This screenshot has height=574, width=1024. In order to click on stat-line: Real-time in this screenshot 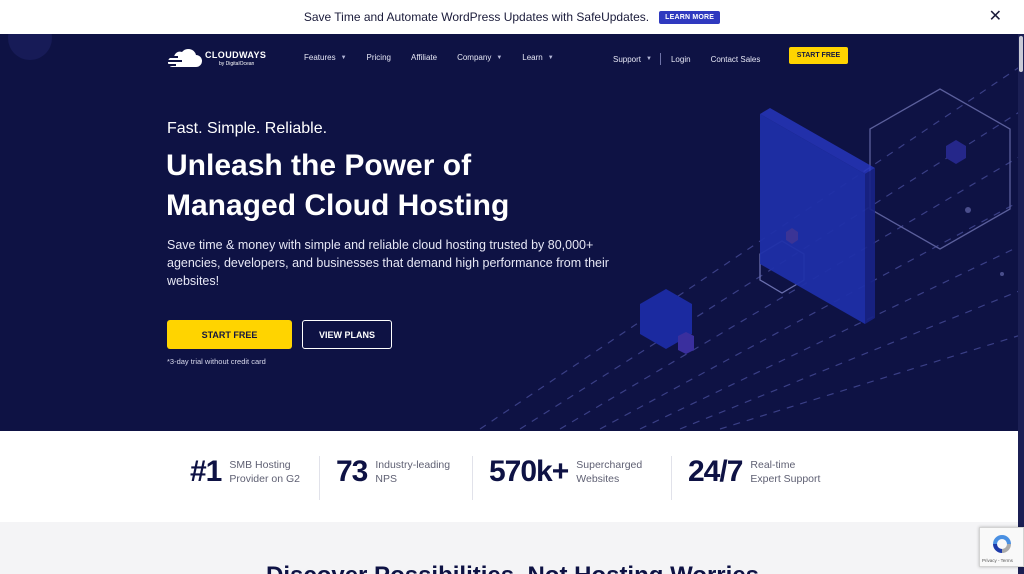, I will do `click(773, 465)`.